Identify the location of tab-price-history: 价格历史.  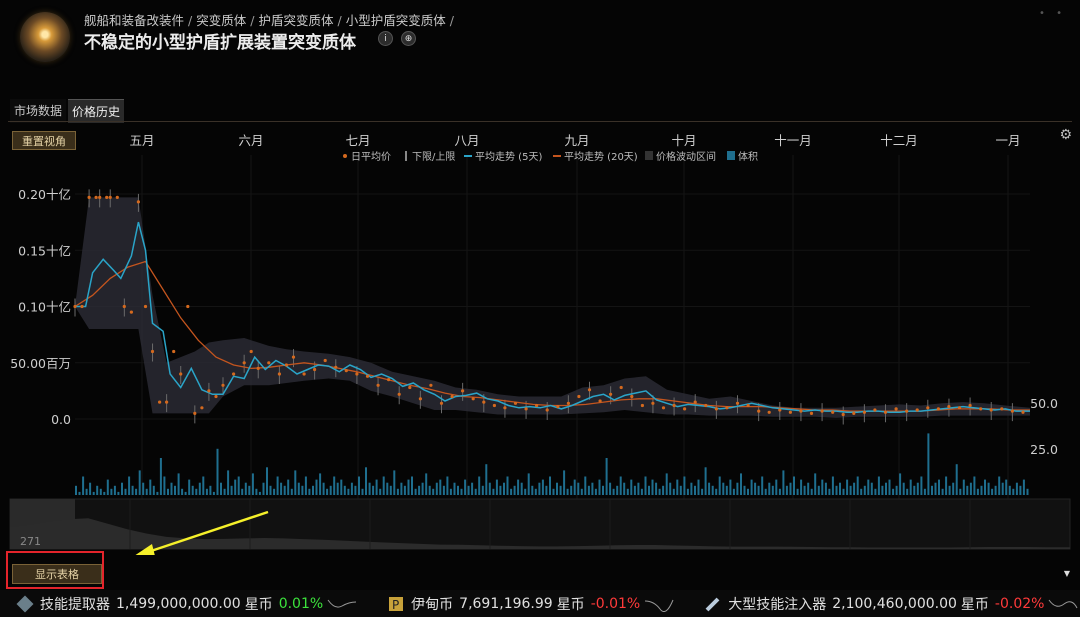
(96, 111).